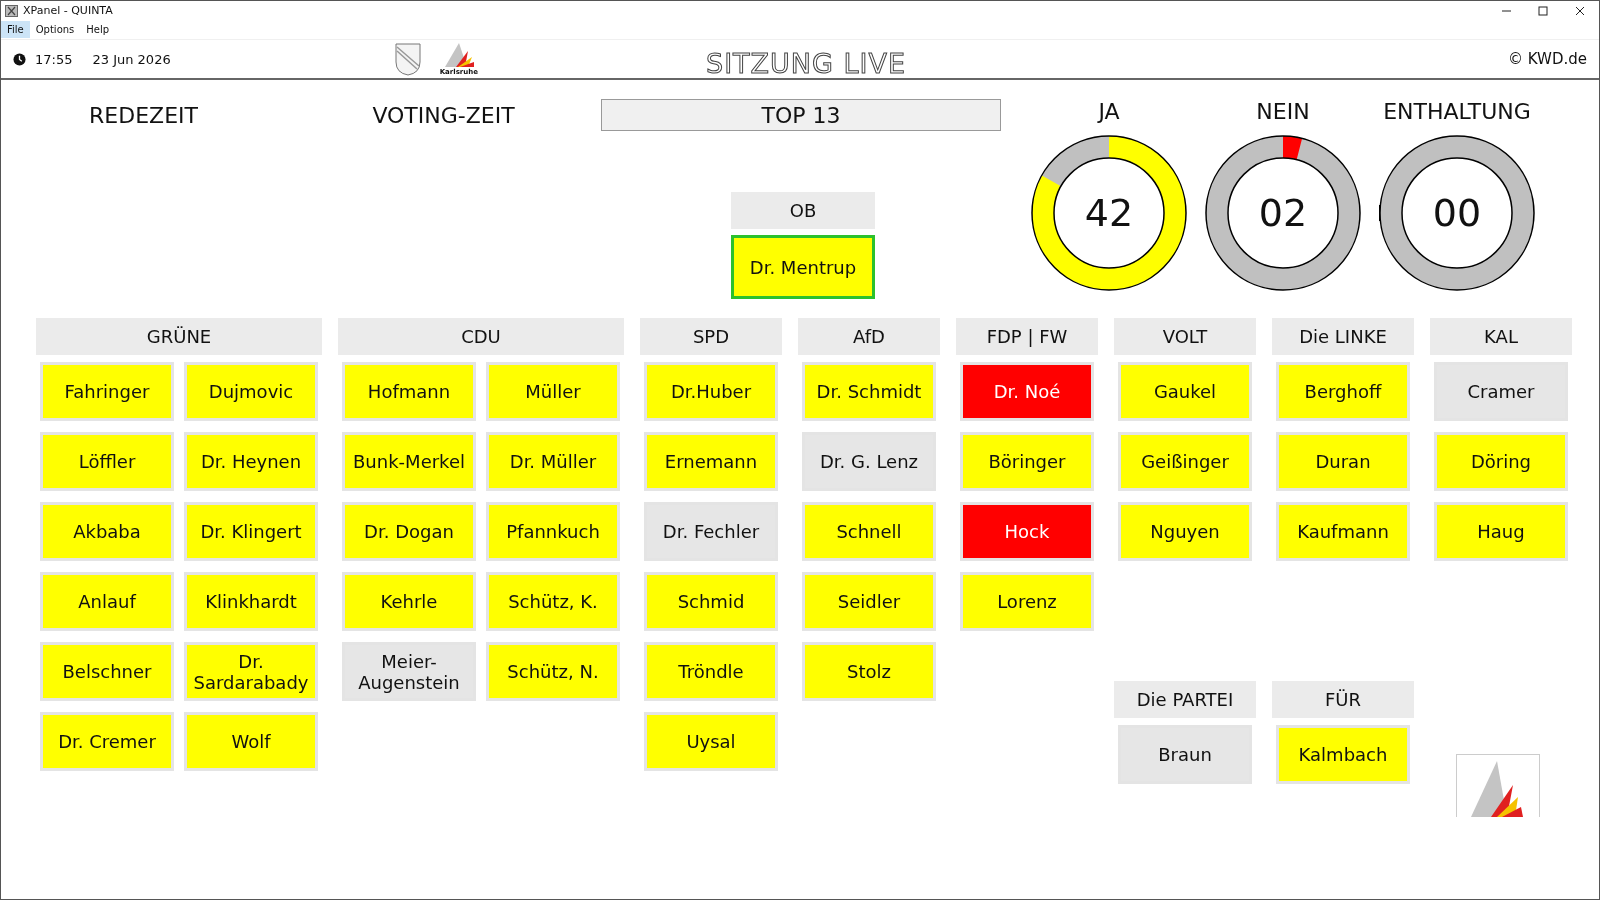 Image resolution: width=1600 pixels, height=900 pixels. Describe the element at coordinates (553, 531) in the screenshot. I see `member-tile: Pfannkuch` at that location.